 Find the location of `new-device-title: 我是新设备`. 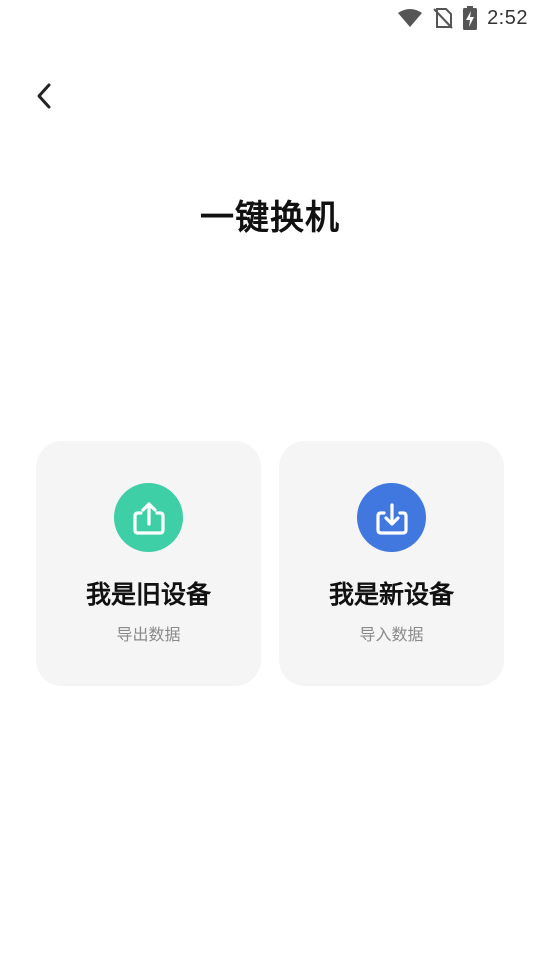

new-device-title: 我是新设备 is located at coordinates (391, 594).